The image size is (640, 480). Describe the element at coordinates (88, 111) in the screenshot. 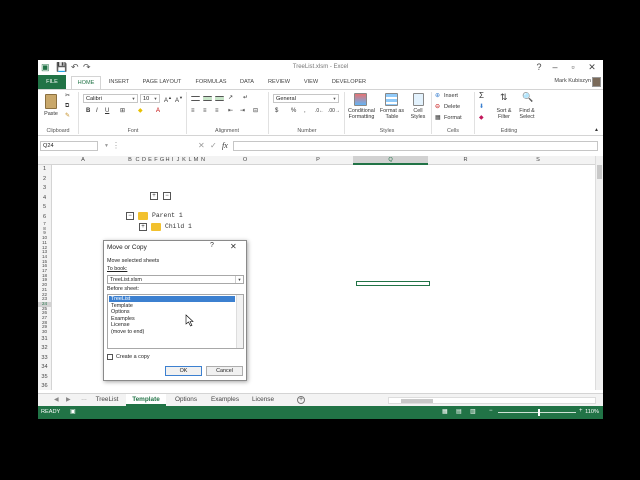

I see `bold-button: B` at that location.